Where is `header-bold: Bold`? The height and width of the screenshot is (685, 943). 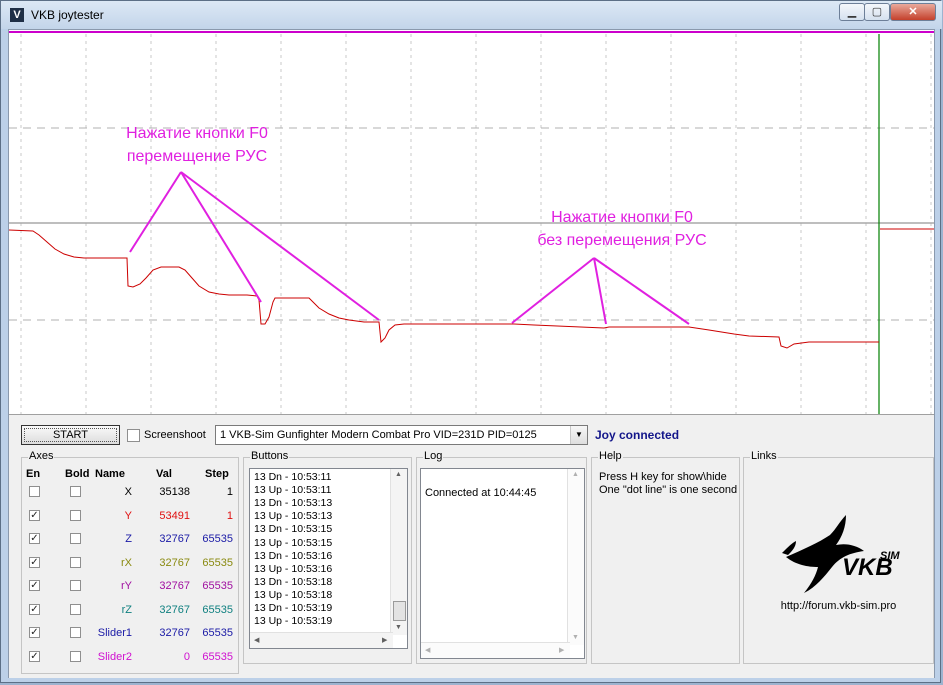
header-bold: Bold is located at coordinates (77, 474).